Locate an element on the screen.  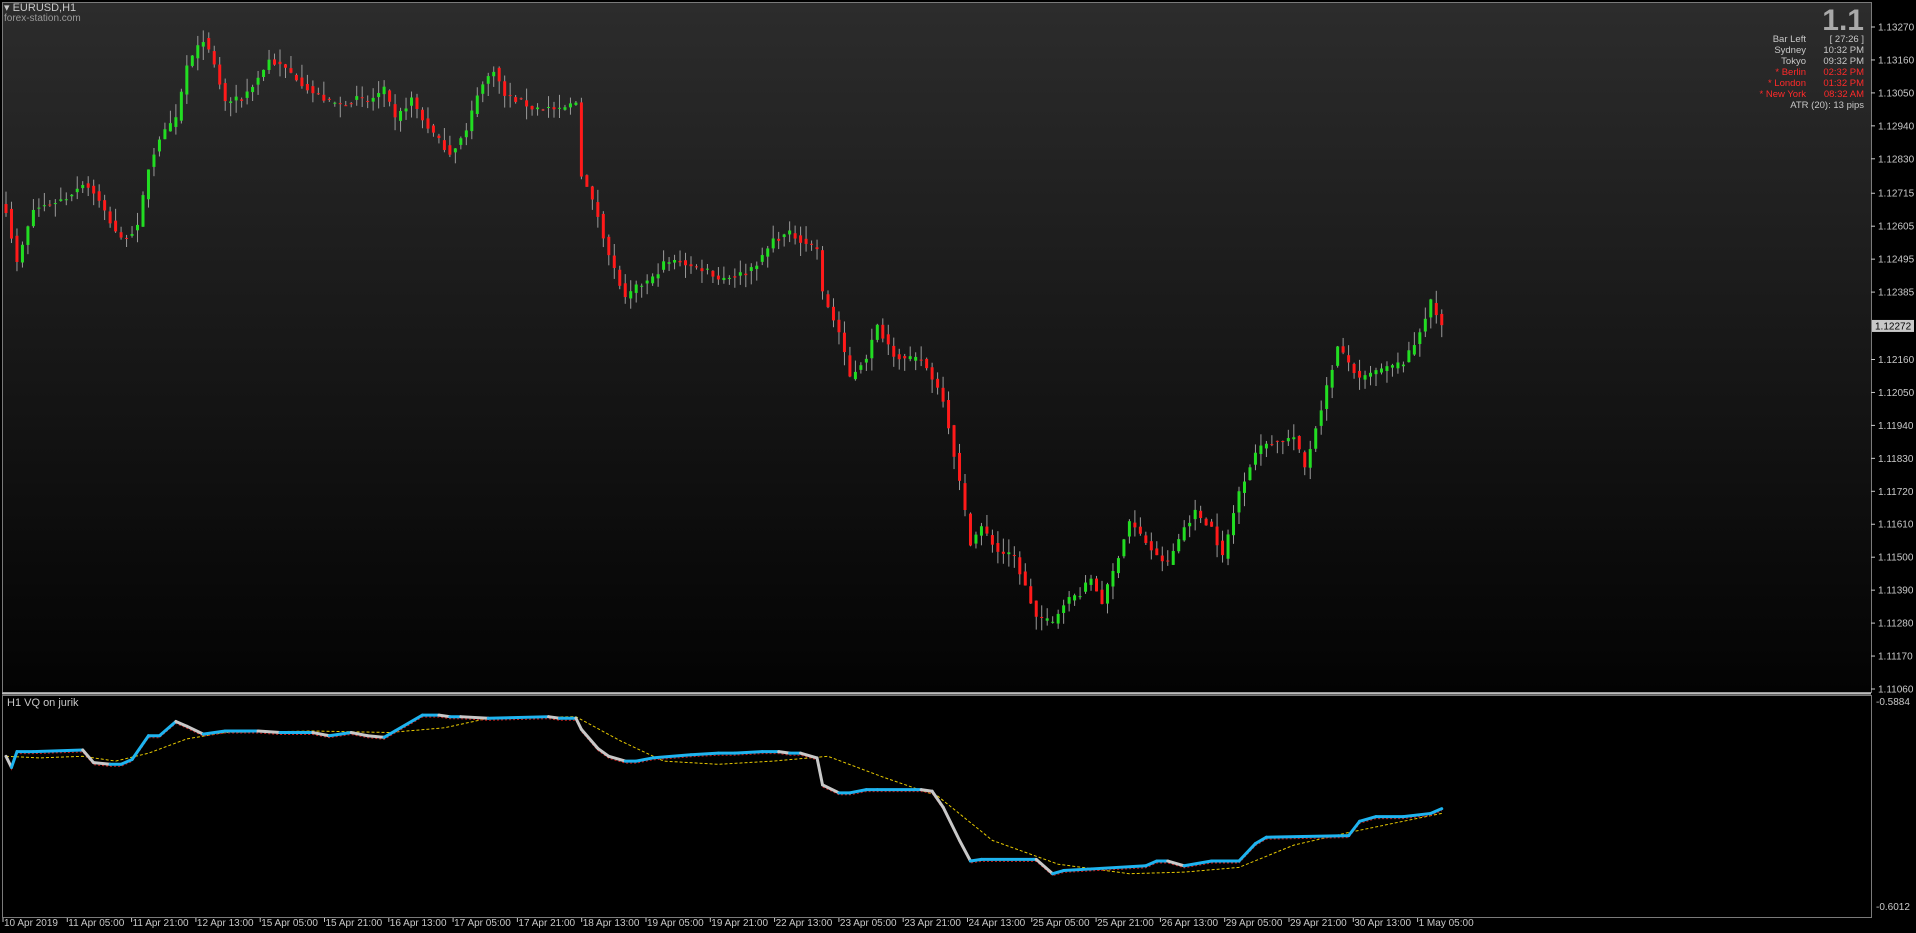
session-value: 09:32 PM is located at coordinates (1843, 61).